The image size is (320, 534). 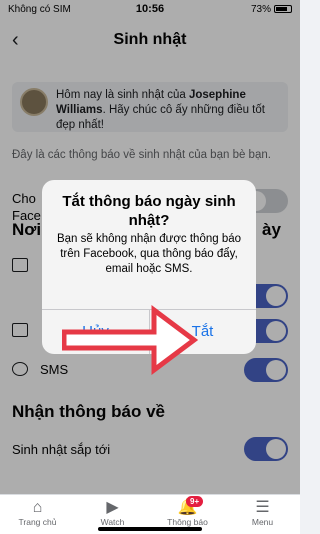 I want to click on tab-home-label: Trang chủ, so click(x=37, y=522).